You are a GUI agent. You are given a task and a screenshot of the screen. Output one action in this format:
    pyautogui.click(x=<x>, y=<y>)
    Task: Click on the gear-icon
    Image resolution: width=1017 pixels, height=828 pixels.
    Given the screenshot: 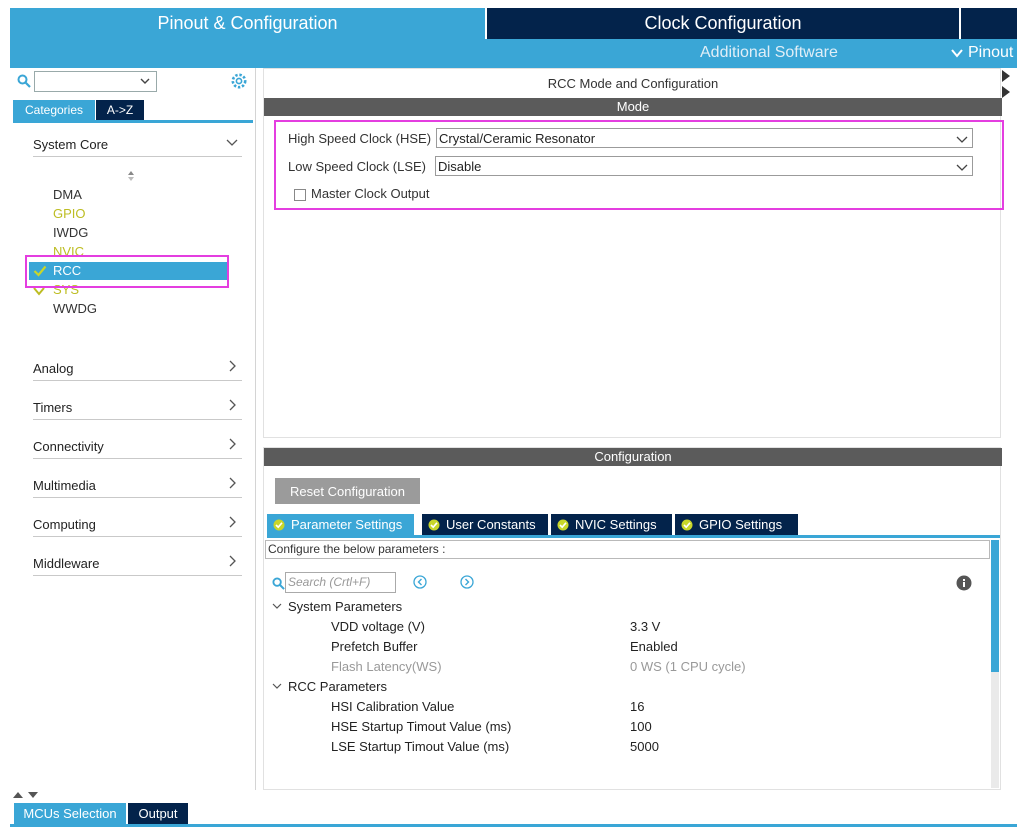 What is the action you would take?
    pyautogui.click(x=239, y=81)
    